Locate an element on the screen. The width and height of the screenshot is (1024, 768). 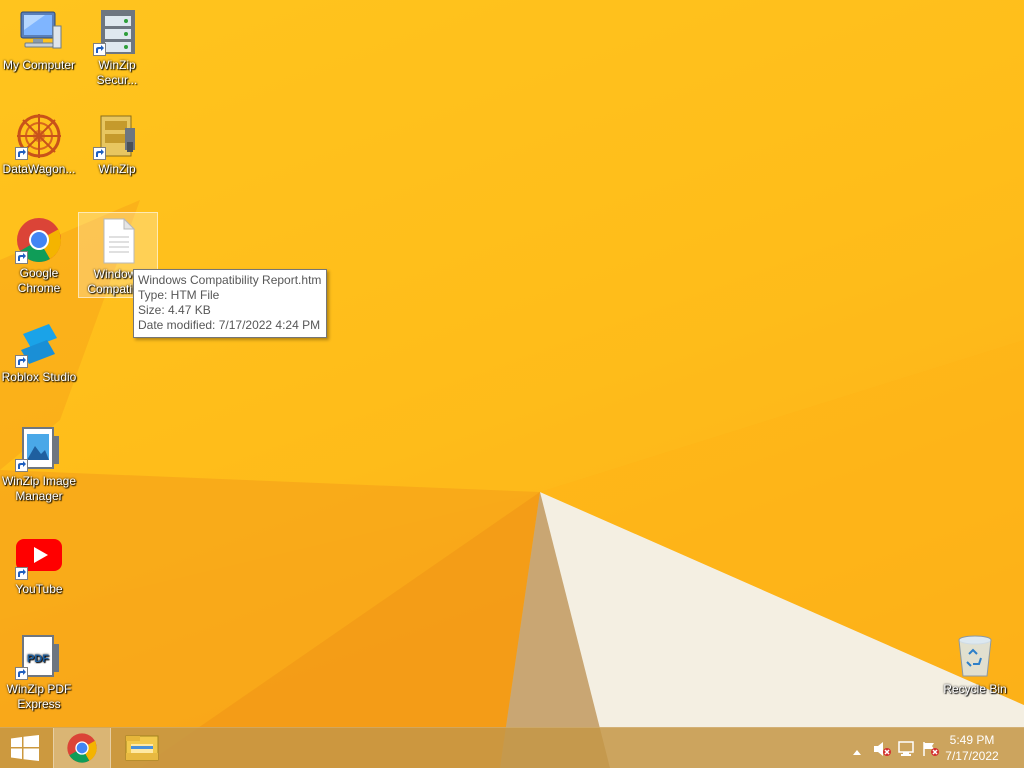
desktop-icon-winzip: WinZip is located at coordinates (117, 142).